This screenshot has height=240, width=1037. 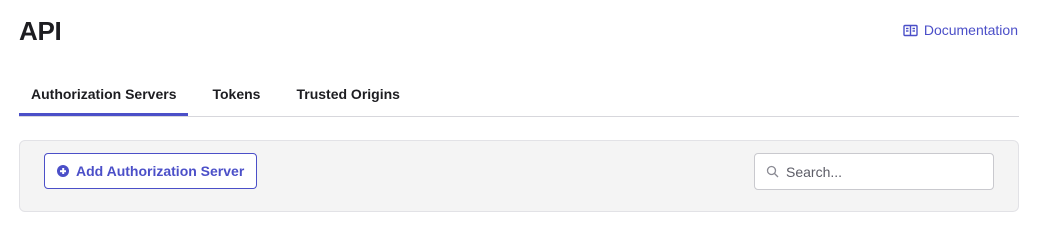 I want to click on tab-authorization-servers: Authorization Servers, so click(x=104, y=97).